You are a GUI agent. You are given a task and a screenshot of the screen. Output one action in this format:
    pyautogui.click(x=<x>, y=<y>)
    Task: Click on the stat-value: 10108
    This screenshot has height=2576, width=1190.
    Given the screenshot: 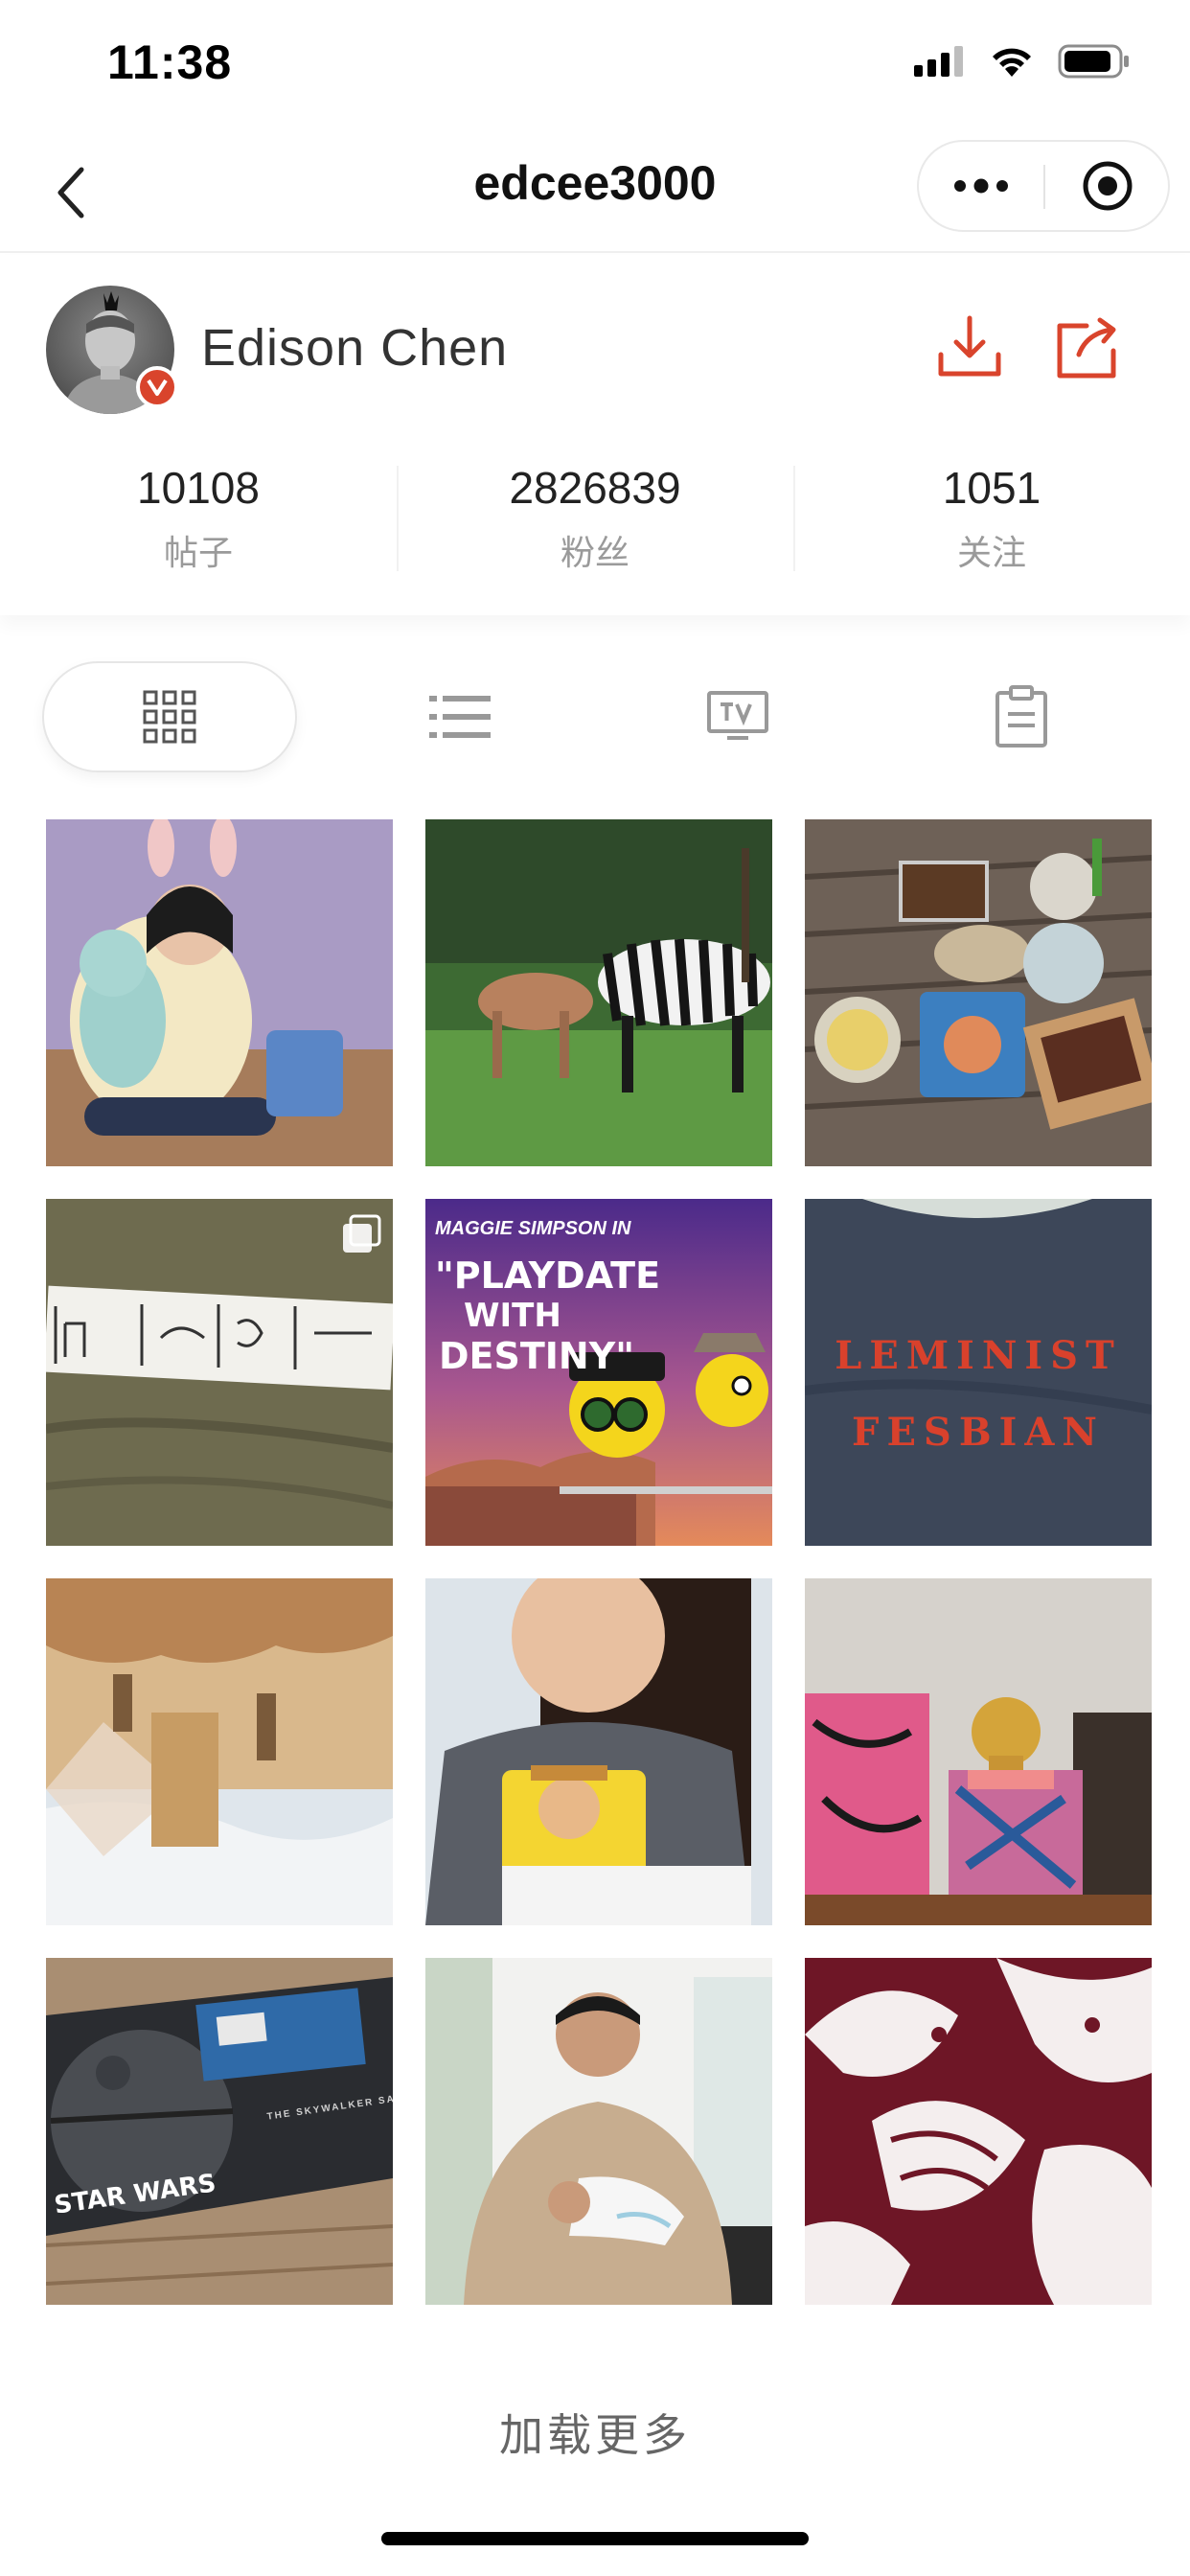 What is the action you would take?
    pyautogui.click(x=199, y=488)
    